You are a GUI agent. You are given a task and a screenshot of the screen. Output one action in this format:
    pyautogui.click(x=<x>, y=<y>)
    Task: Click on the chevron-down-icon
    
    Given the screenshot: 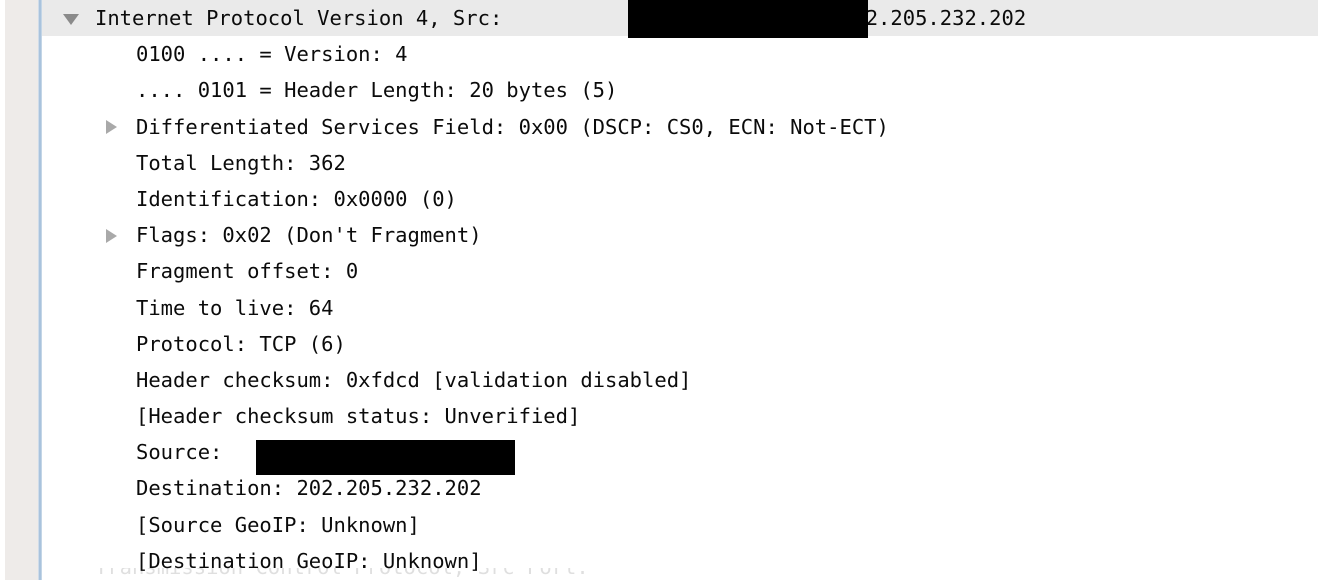 What is the action you would take?
    pyautogui.click(x=71, y=18)
    